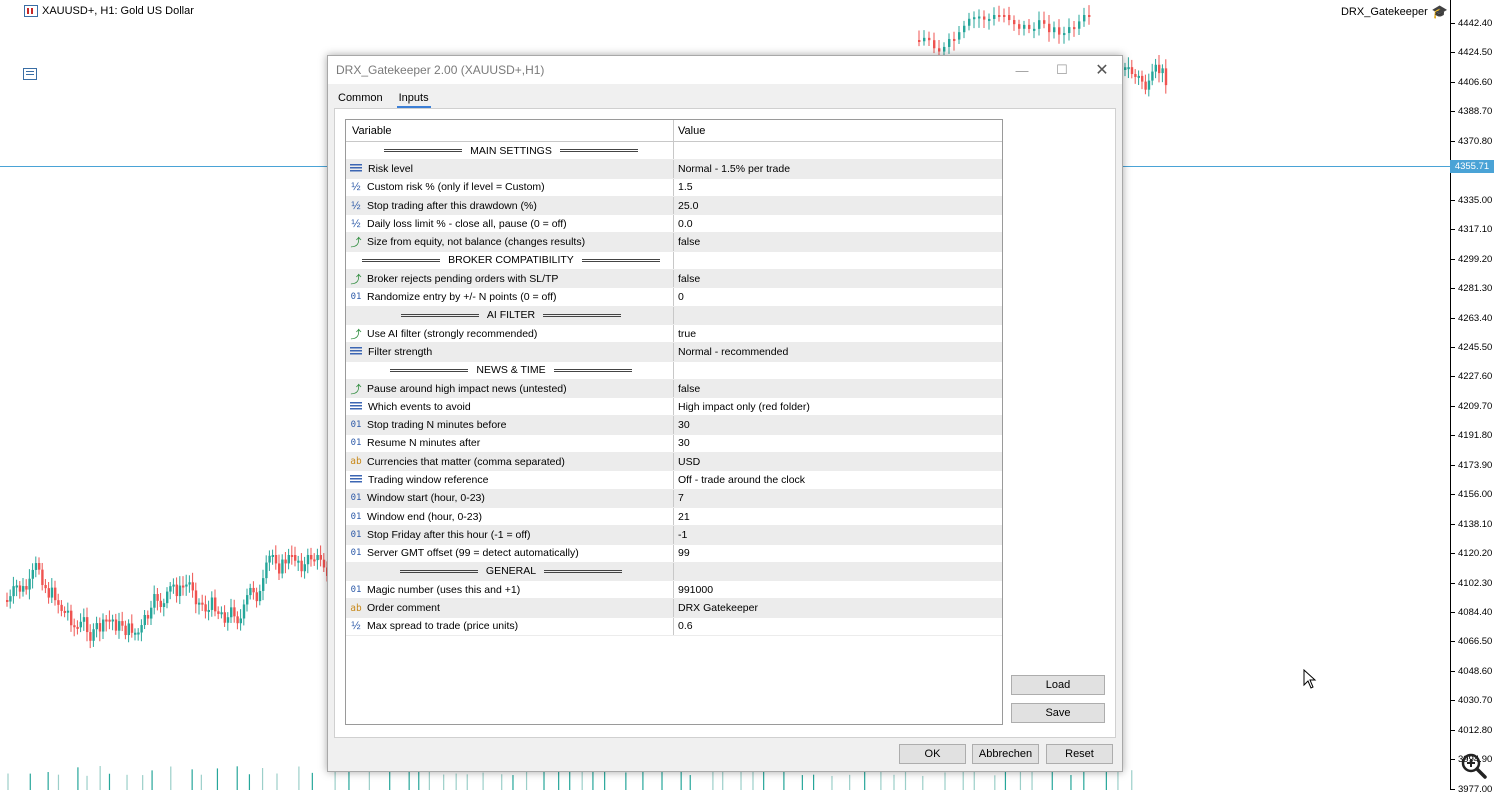 Image resolution: width=1500 pixels, height=795 pixels. What do you see at coordinates (1062, 70) in the screenshot?
I see `maximize-icon: ☐` at bounding box center [1062, 70].